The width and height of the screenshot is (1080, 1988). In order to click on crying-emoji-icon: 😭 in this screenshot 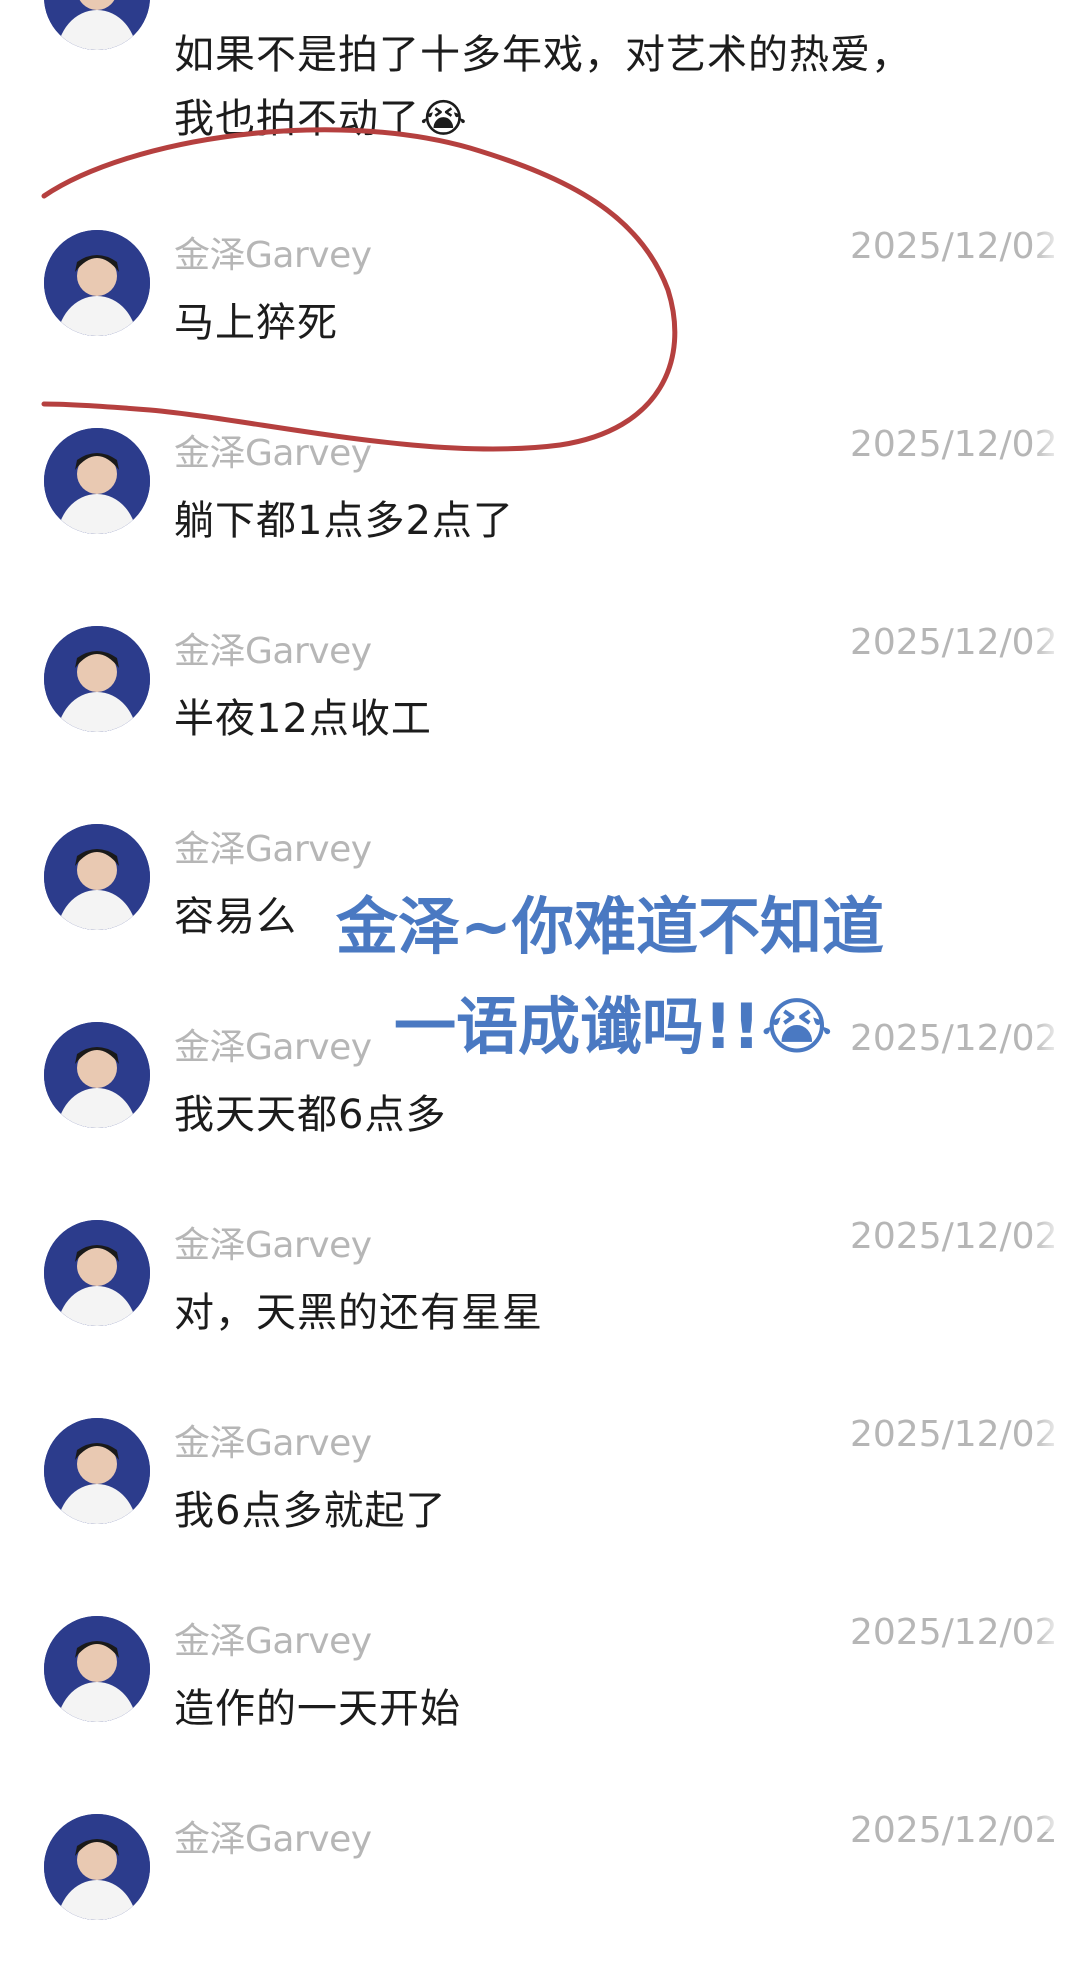, I will do `click(797, 1026)`.